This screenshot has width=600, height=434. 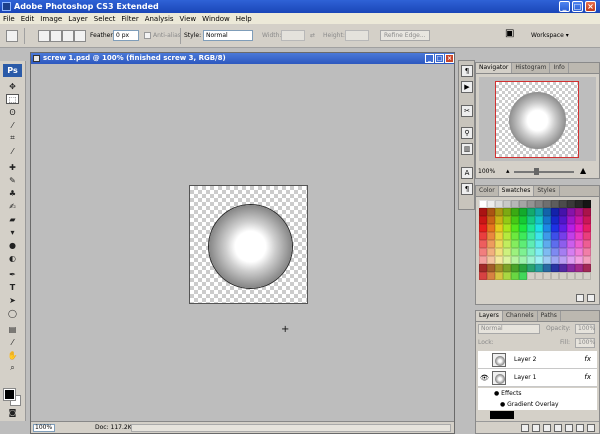 I want to click on navigator-view-box, so click(x=537, y=119).